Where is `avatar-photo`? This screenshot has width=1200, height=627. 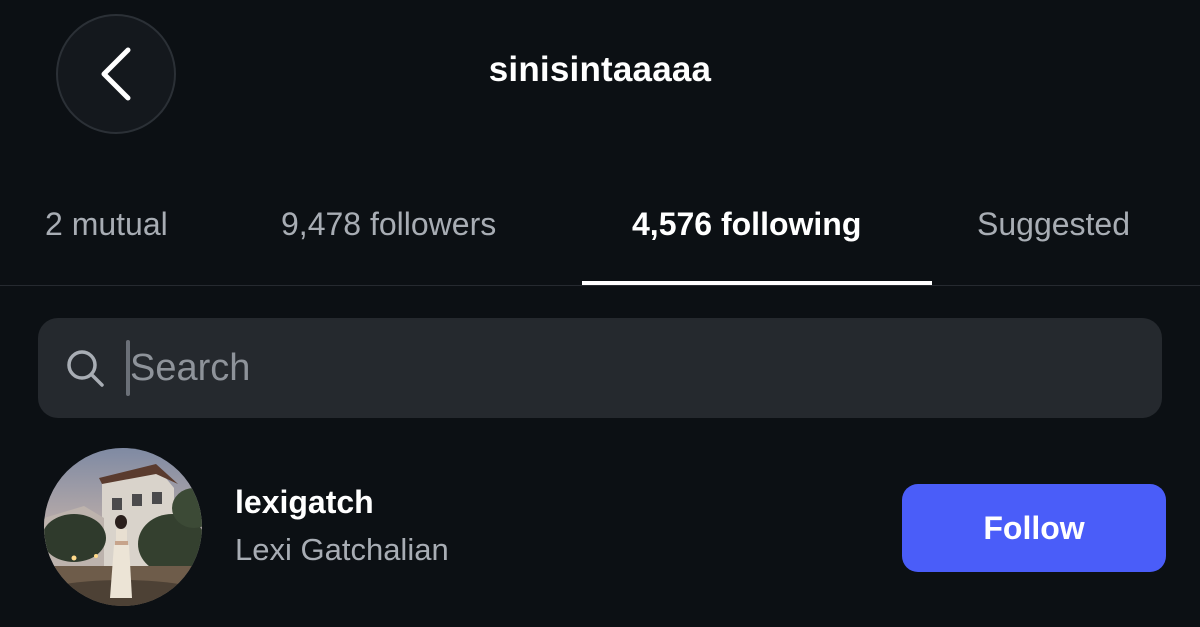 avatar-photo is located at coordinates (123, 527).